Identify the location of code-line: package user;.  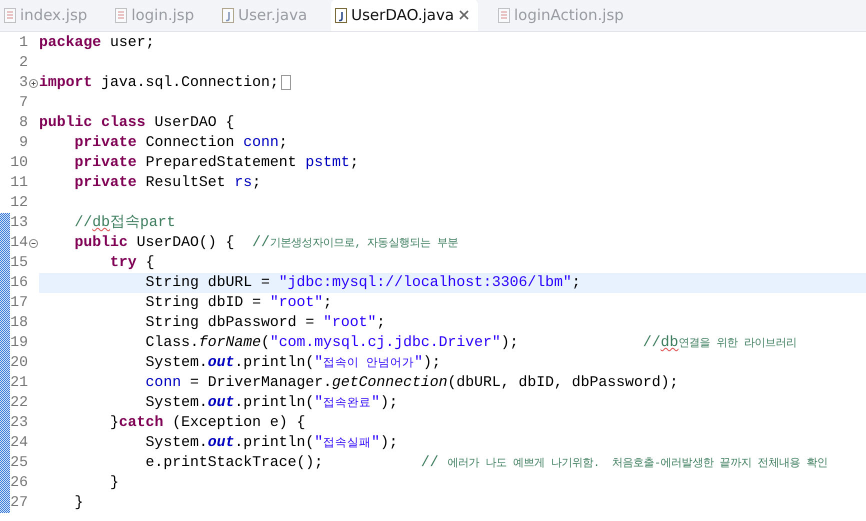
(97, 43).